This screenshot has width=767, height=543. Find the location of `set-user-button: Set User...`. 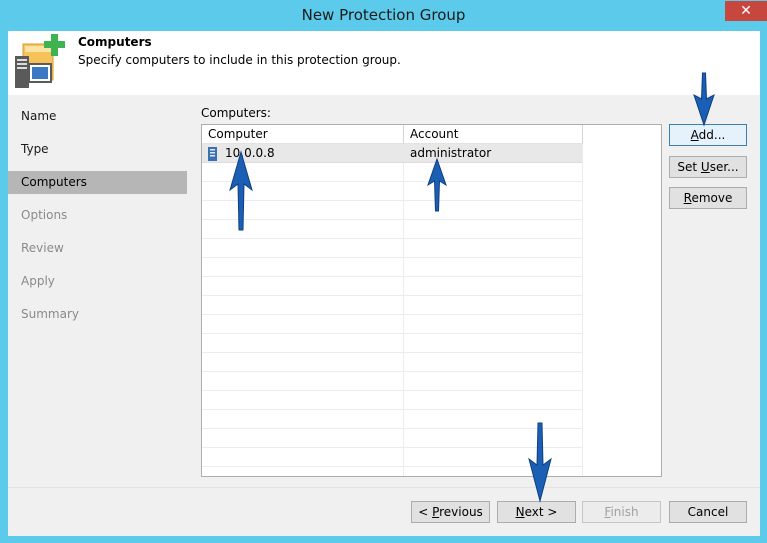

set-user-button: Set User... is located at coordinates (708, 167).